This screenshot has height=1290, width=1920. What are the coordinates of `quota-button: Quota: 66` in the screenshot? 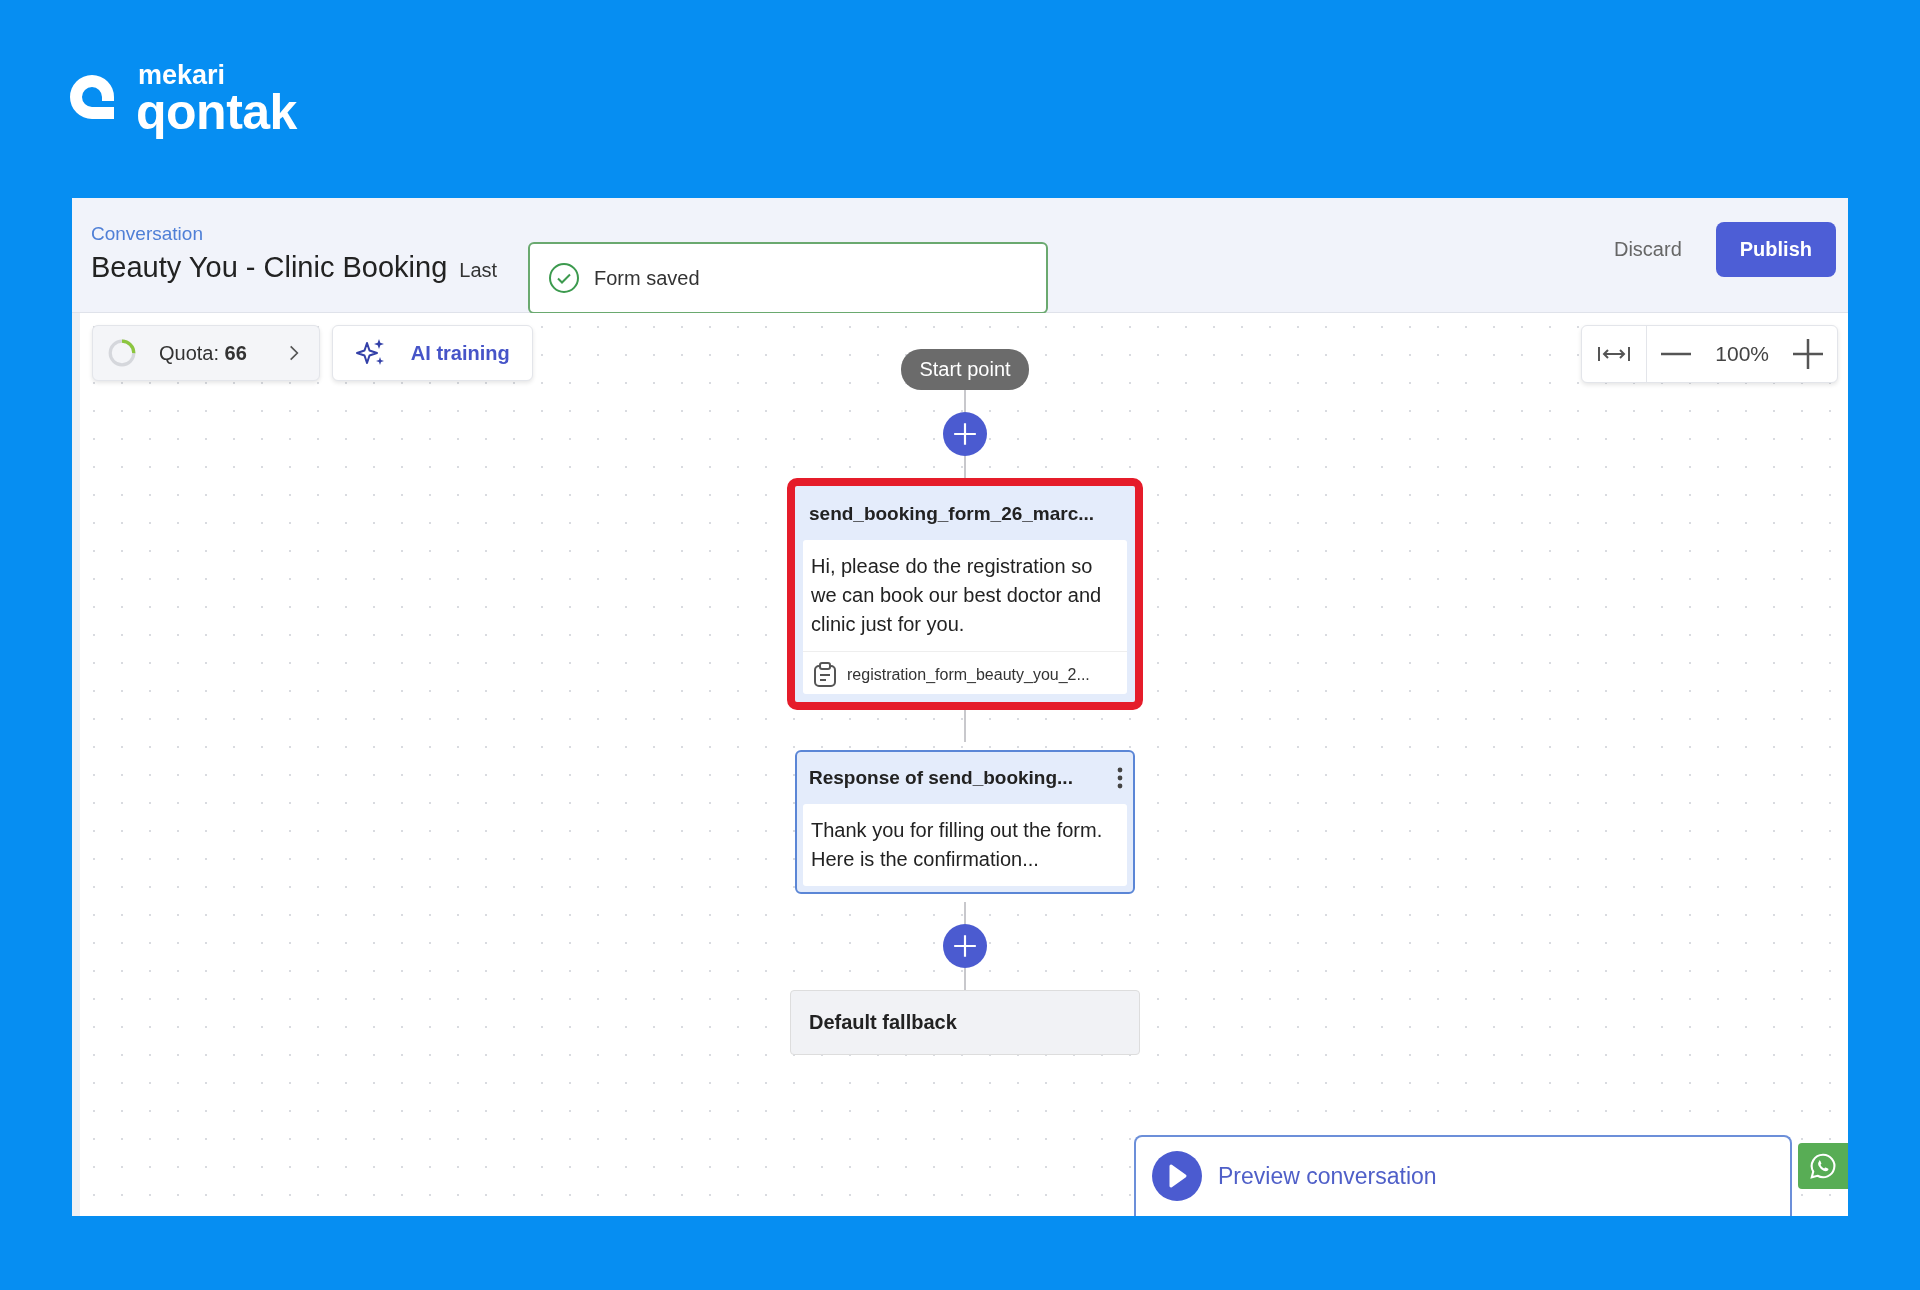 It's located at (206, 353).